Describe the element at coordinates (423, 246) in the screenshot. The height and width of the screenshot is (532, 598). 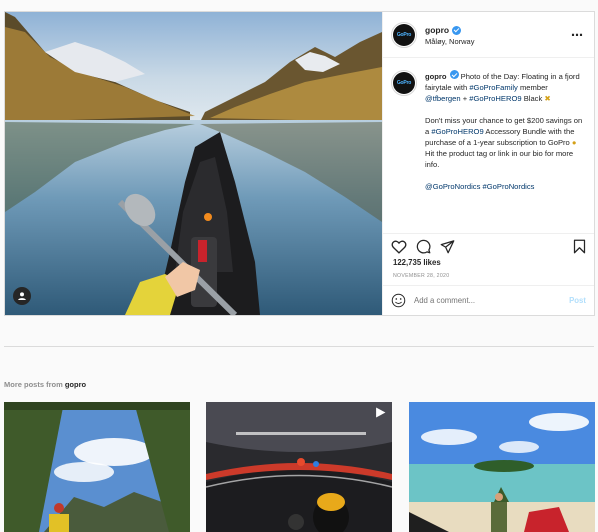
I see `comment-icon` at that location.